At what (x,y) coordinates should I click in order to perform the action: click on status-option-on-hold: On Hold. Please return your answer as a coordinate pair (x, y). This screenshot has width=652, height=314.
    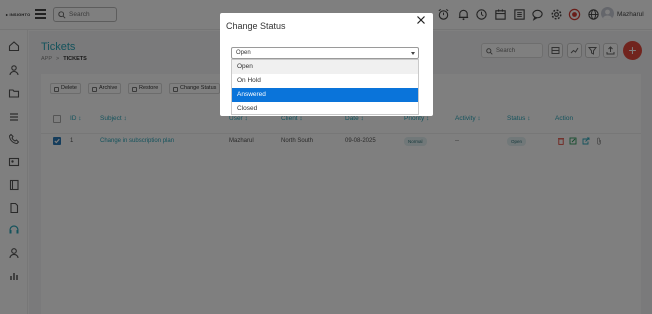
    Looking at the image, I should click on (325, 81).